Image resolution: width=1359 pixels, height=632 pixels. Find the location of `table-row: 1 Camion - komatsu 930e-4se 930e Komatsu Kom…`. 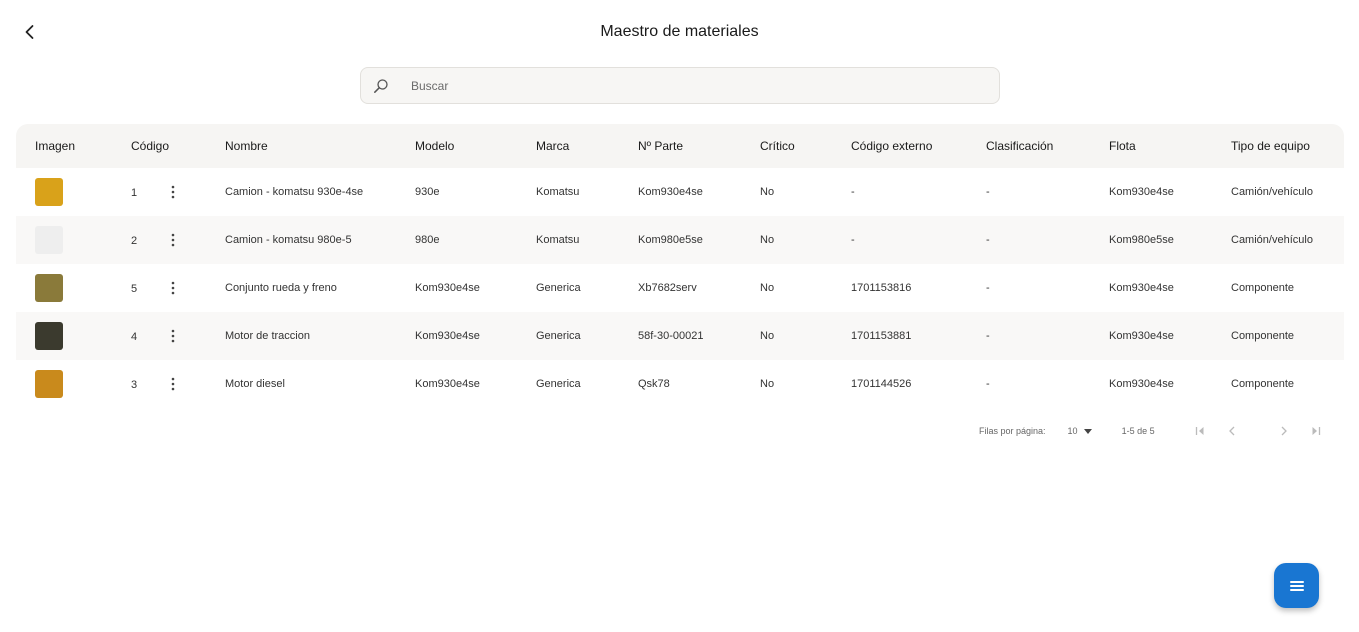

table-row: 1 Camion - komatsu 930e-4se 930e Komatsu Kom… is located at coordinates (680, 192).